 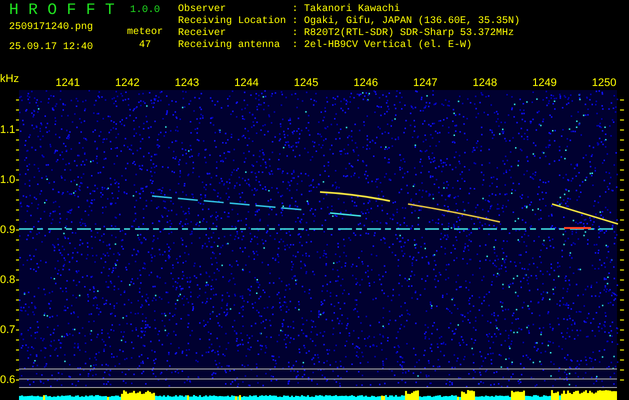 What do you see at coordinates (51, 47) in the screenshot?
I see `timestamp: 25.09.17 12:40` at bounding box center [51, 47].